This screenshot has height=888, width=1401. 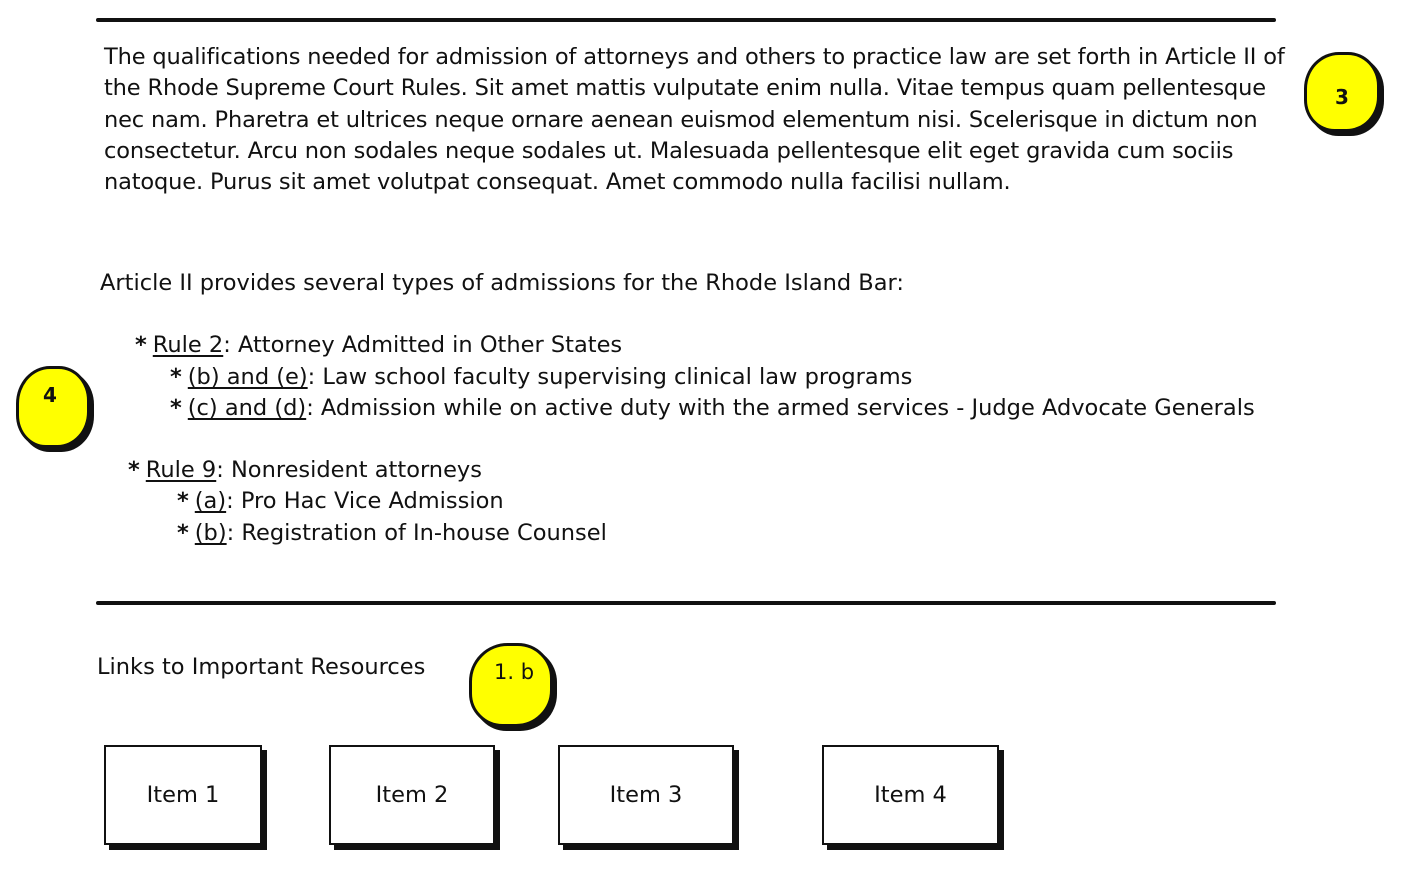 What do you see at coordinates (50, 395) in the screenshot?
I see `annotation-marker-4-label: 4` at bounding box center [50, 395].